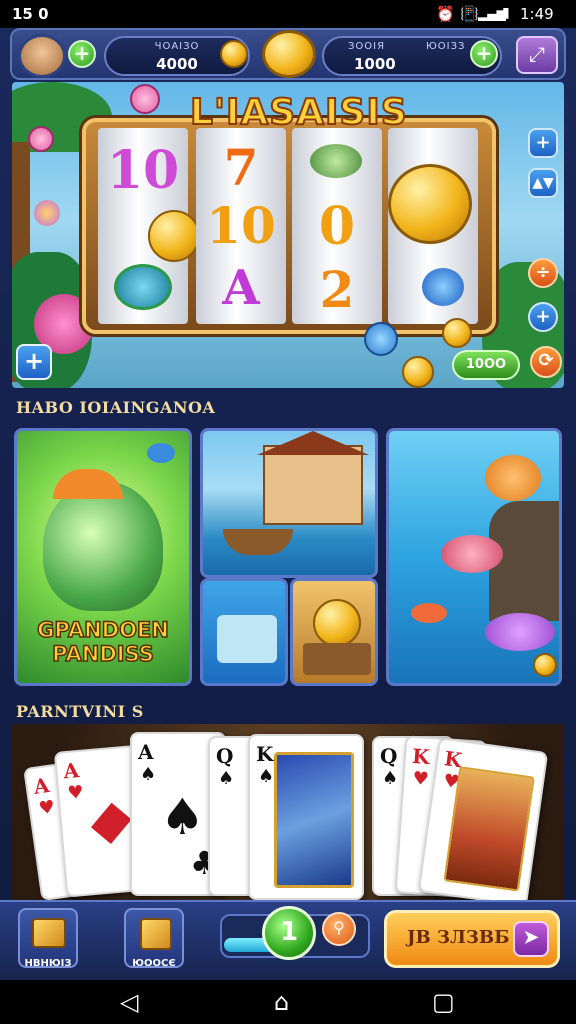 This screenshot has width=576, height=1024. I want to click on auto-spin-icon: ⟳, so click(546, 362).